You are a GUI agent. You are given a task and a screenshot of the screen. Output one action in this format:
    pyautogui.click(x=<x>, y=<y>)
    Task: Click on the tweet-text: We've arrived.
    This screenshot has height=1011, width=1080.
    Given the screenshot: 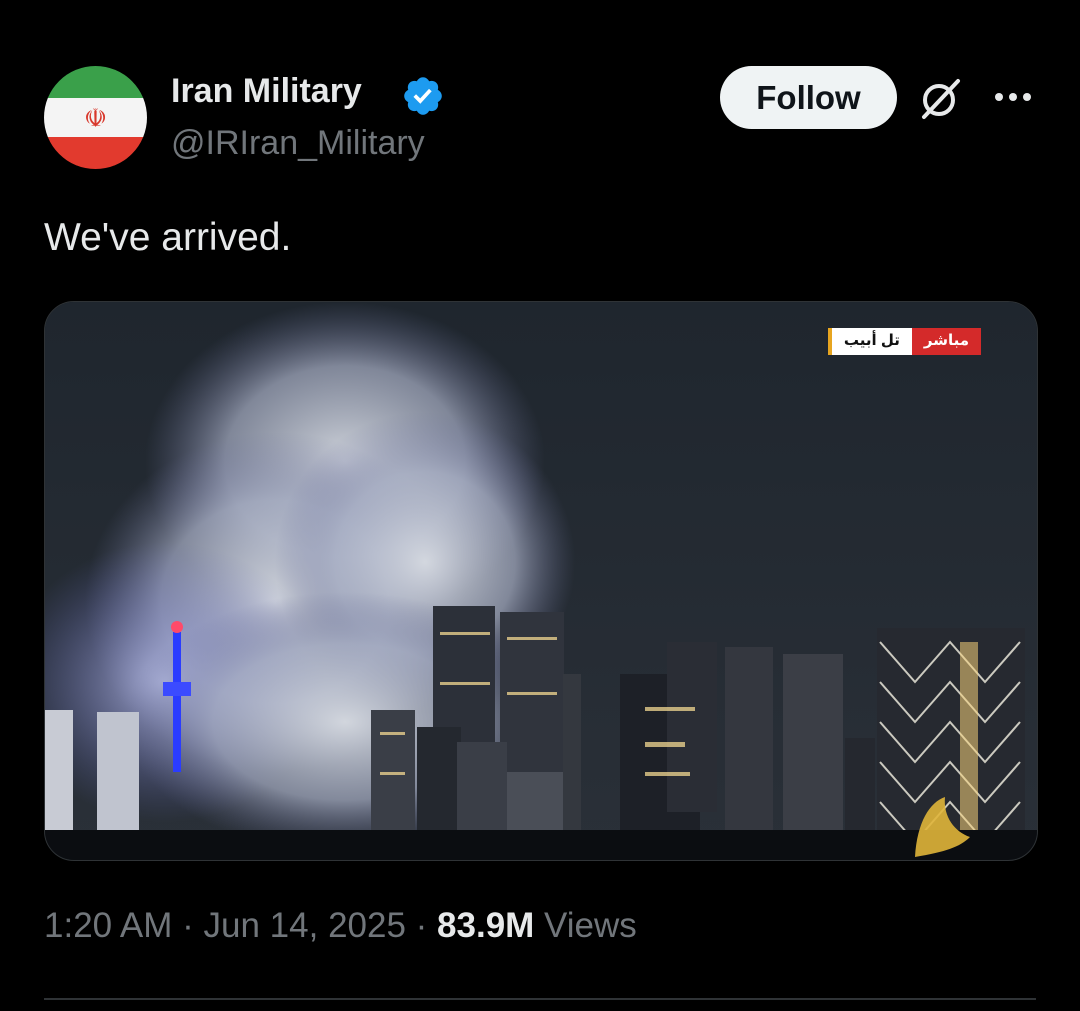 What is the action you would take?
    pyautogui.click(x=168, y=237)
    